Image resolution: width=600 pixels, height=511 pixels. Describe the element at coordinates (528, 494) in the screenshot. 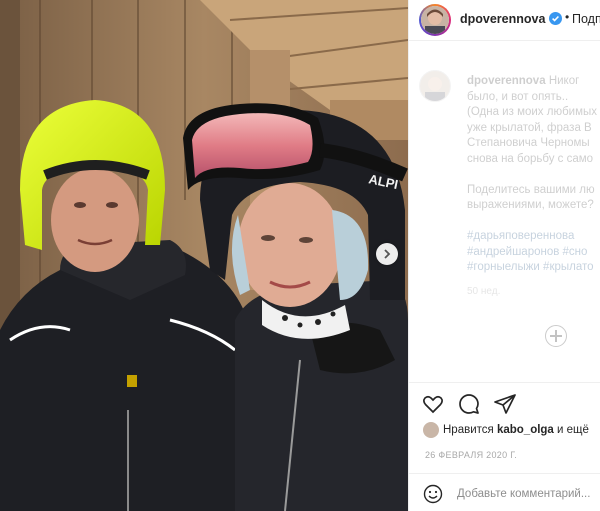

I see `comment-input` at that location.